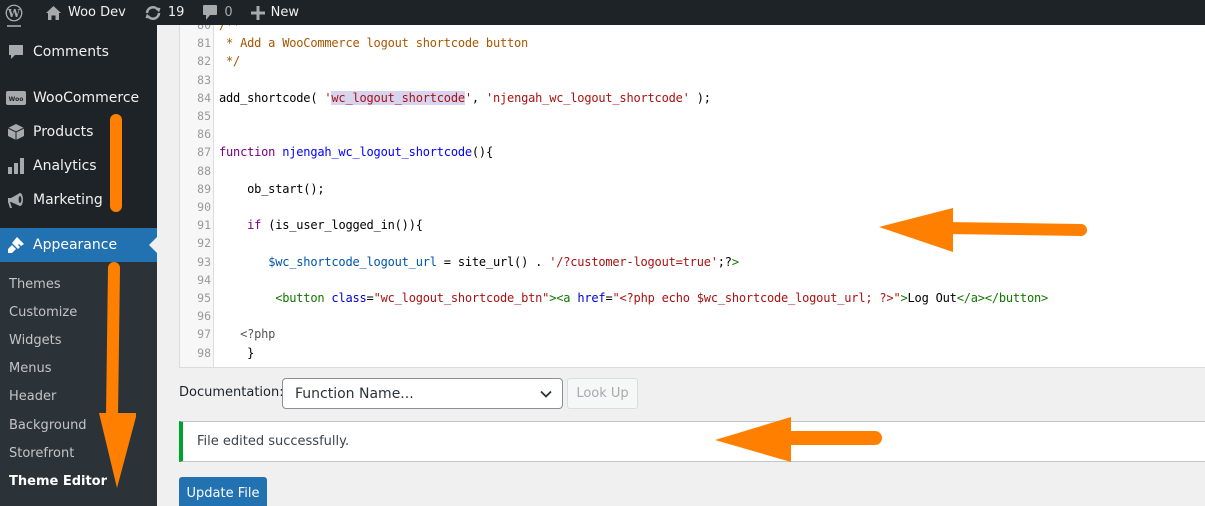 This screenshot has height=506, width=1205. I want to click on sidebar-item-label: Marketing, so click(68, 200).